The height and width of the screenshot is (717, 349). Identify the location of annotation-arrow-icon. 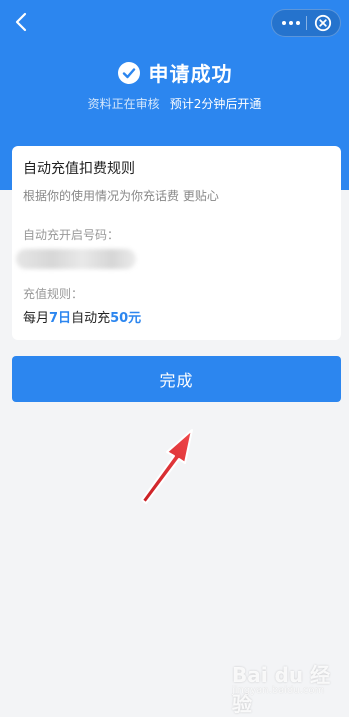
(167, 466).